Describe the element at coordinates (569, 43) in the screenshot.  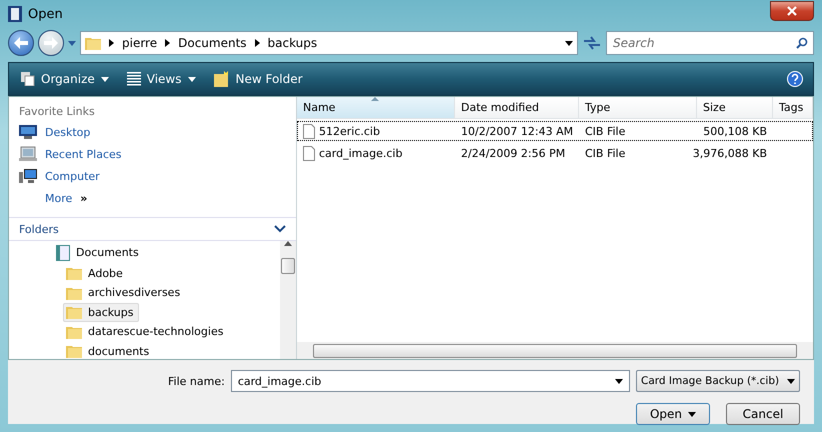
I see `dropdown-caret-icon` at that location.